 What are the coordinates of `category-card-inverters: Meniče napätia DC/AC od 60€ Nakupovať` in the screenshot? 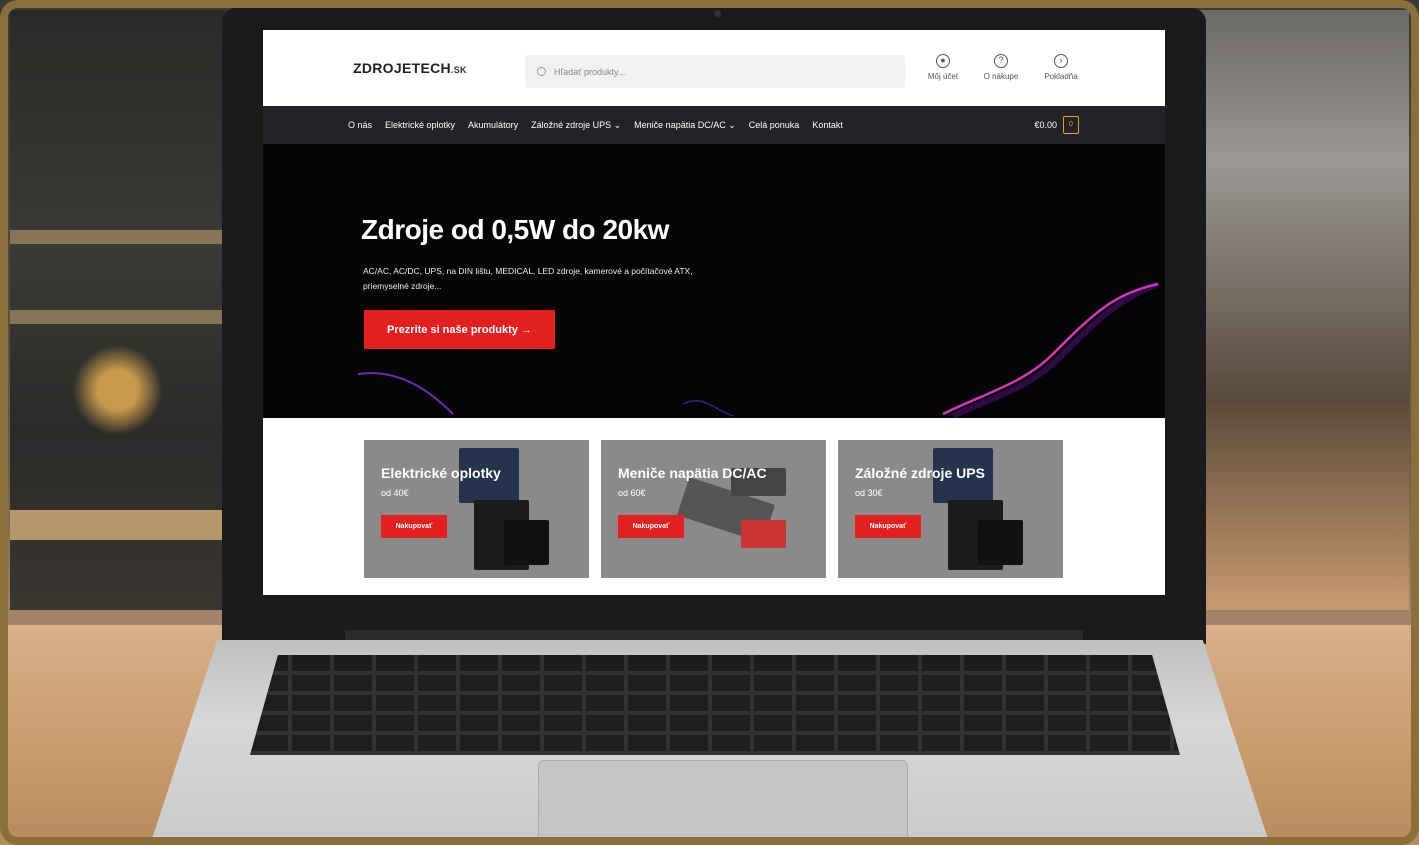 It's located at (713, 509).